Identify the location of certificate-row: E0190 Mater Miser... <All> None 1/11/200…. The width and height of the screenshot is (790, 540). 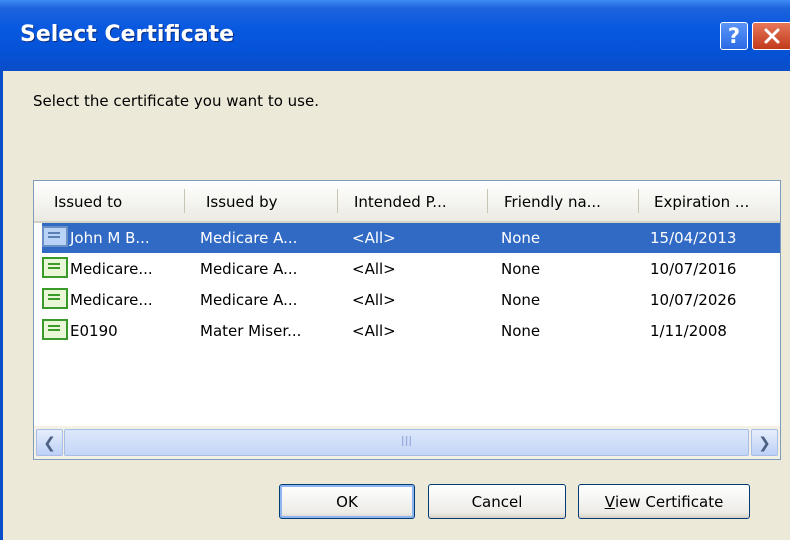
(411, 331).